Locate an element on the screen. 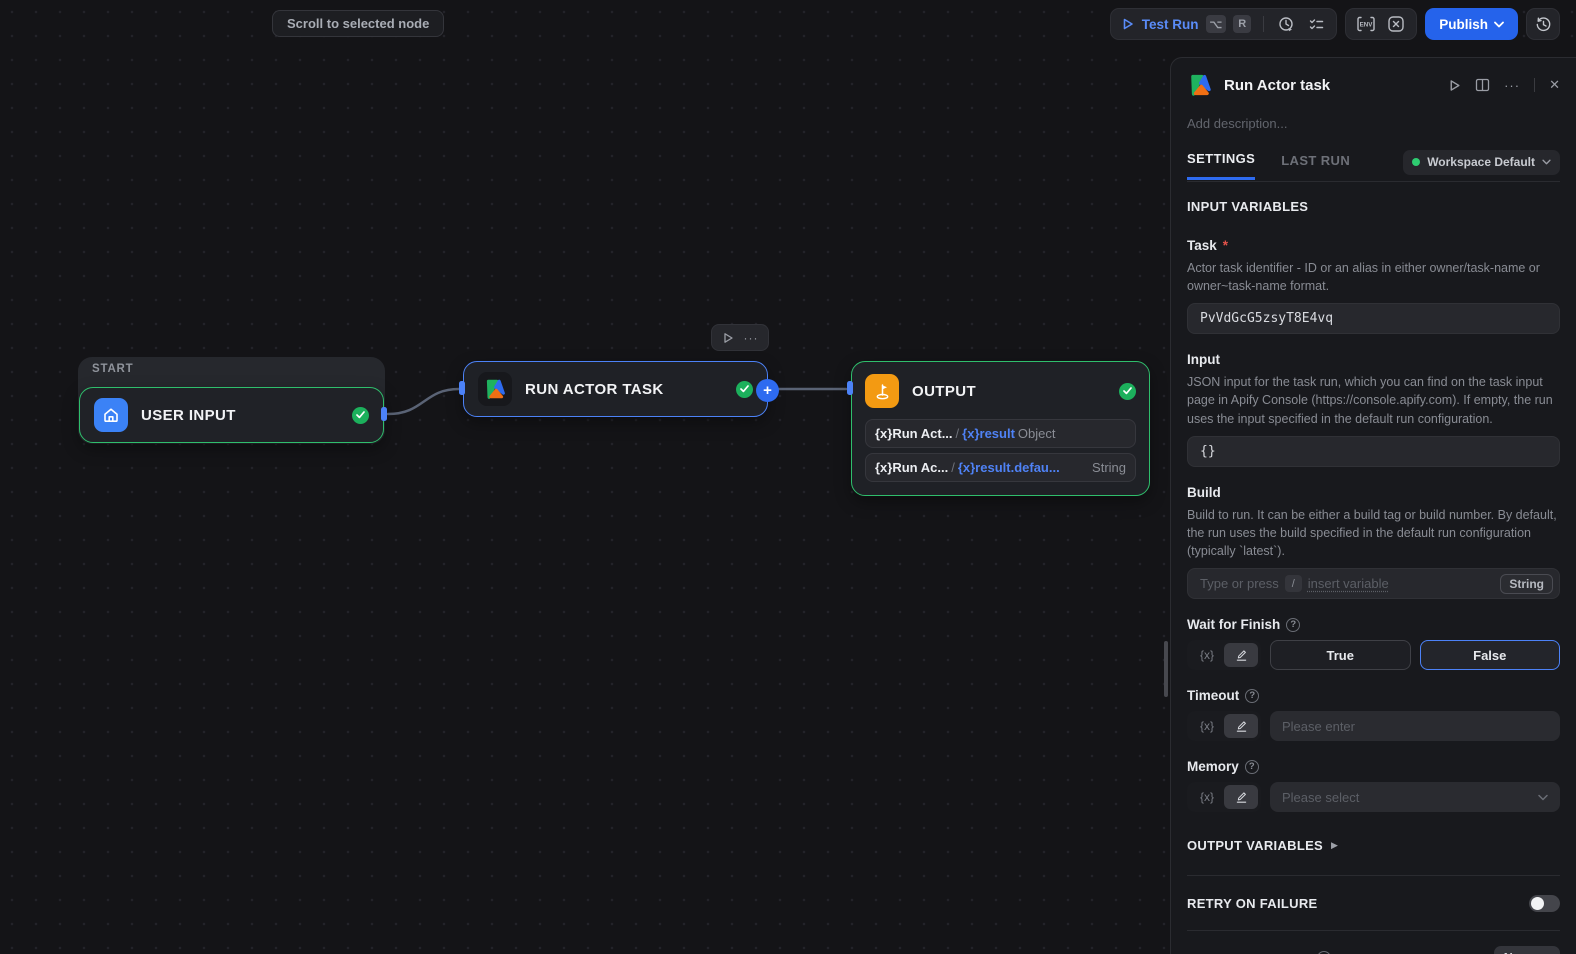 This screenshot has width=1576, height=954. panel-actions: ··· ✕ is located at coordinates (1504, 85).